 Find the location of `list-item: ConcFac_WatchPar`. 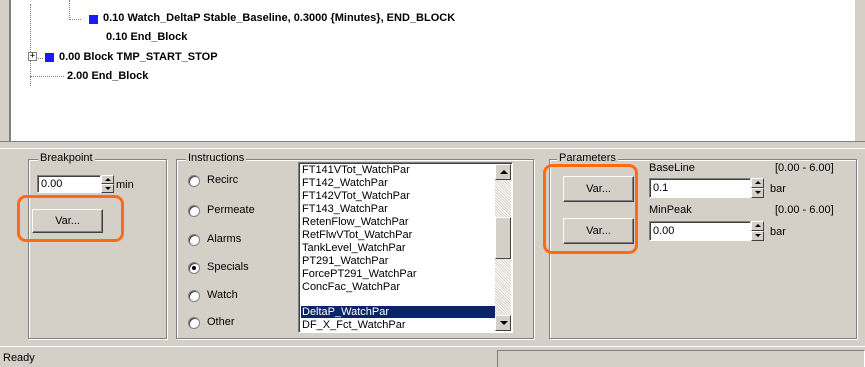

list-item: ConcFac_WatchPar is located at coordinates (399, 287).